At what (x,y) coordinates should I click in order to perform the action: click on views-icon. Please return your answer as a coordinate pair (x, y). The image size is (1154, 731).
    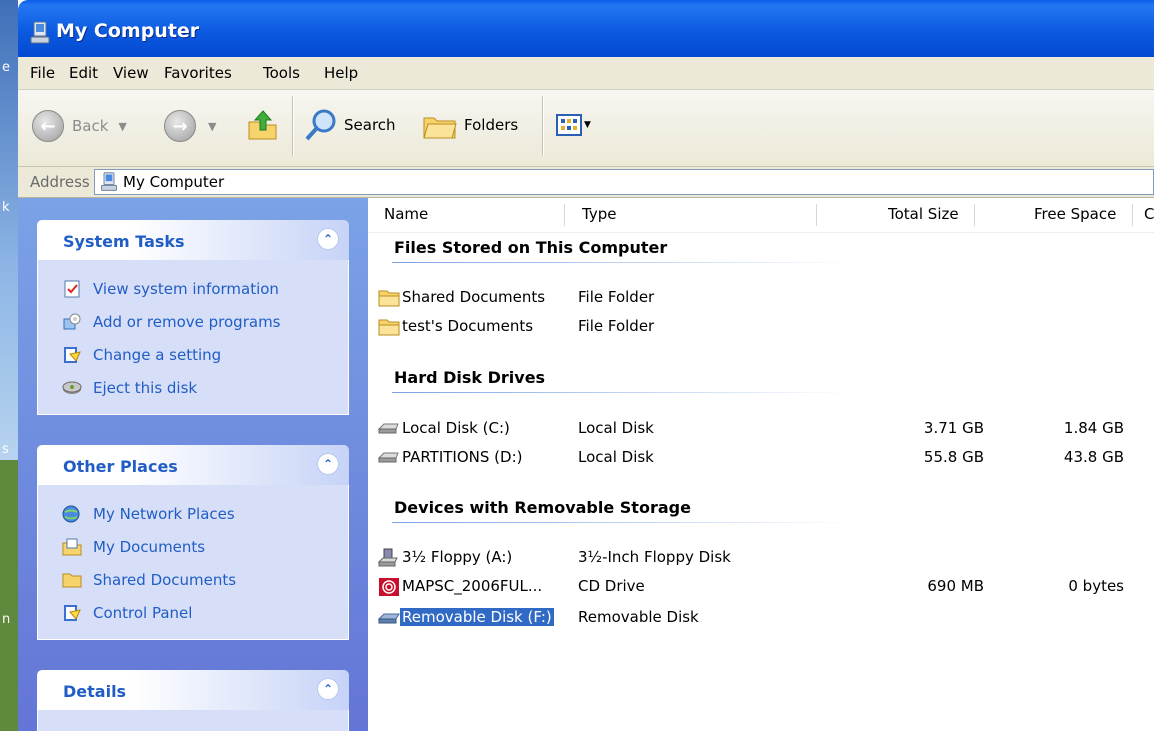
    Looking at the image, I should click on (569, 125).